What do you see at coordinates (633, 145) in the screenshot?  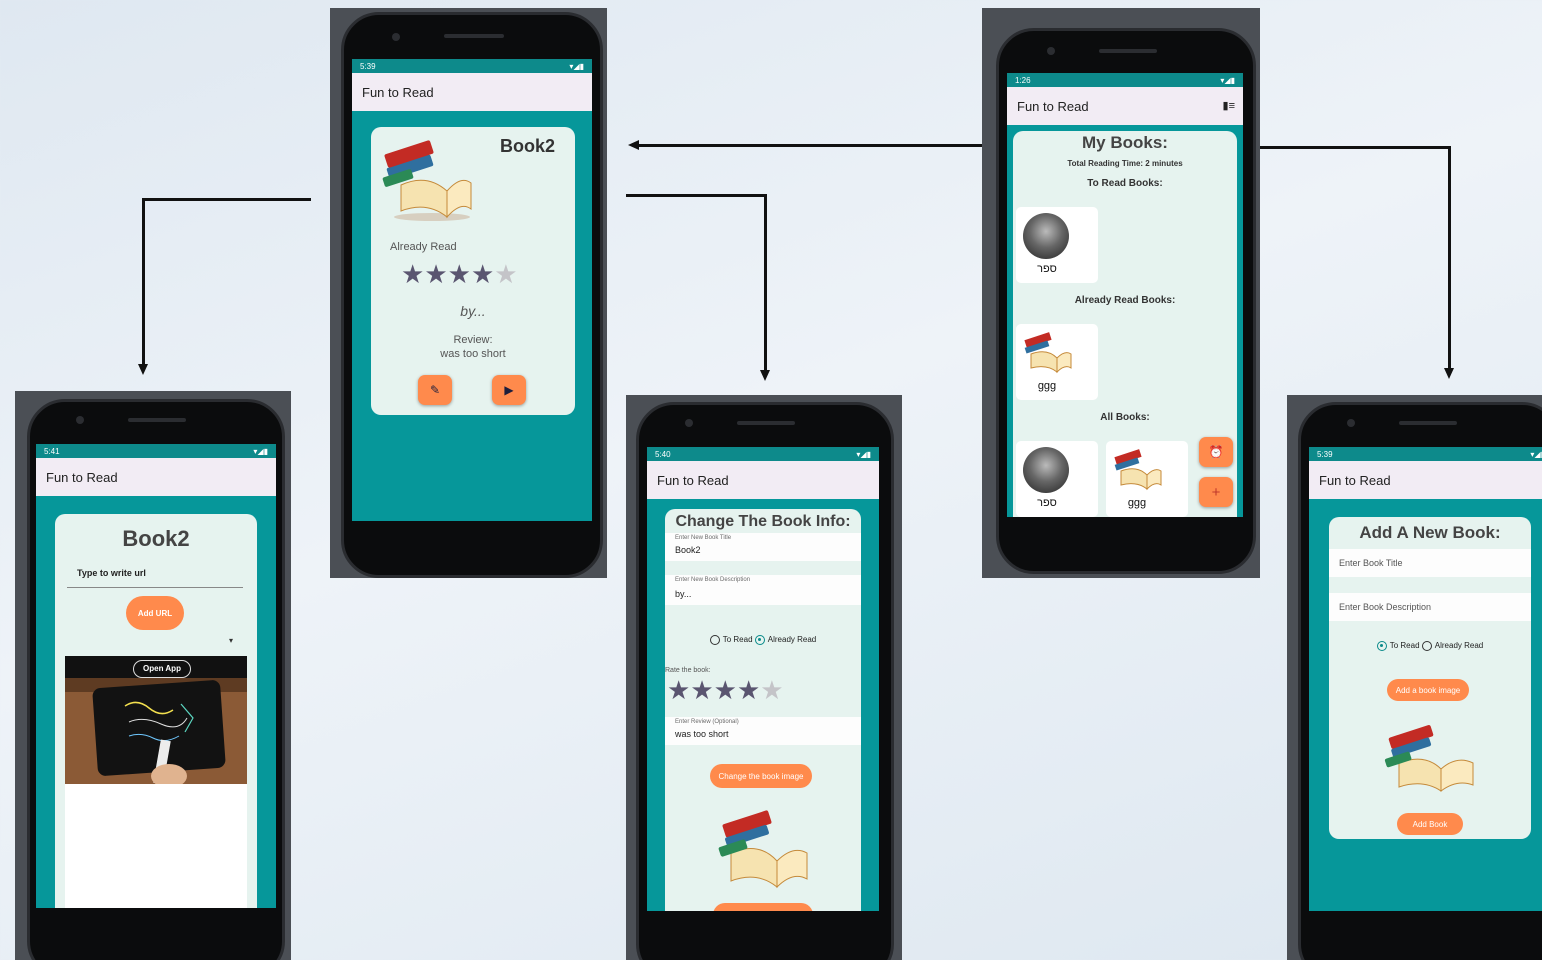 I see `arrowhead-left` at bounding box center [633, 145].